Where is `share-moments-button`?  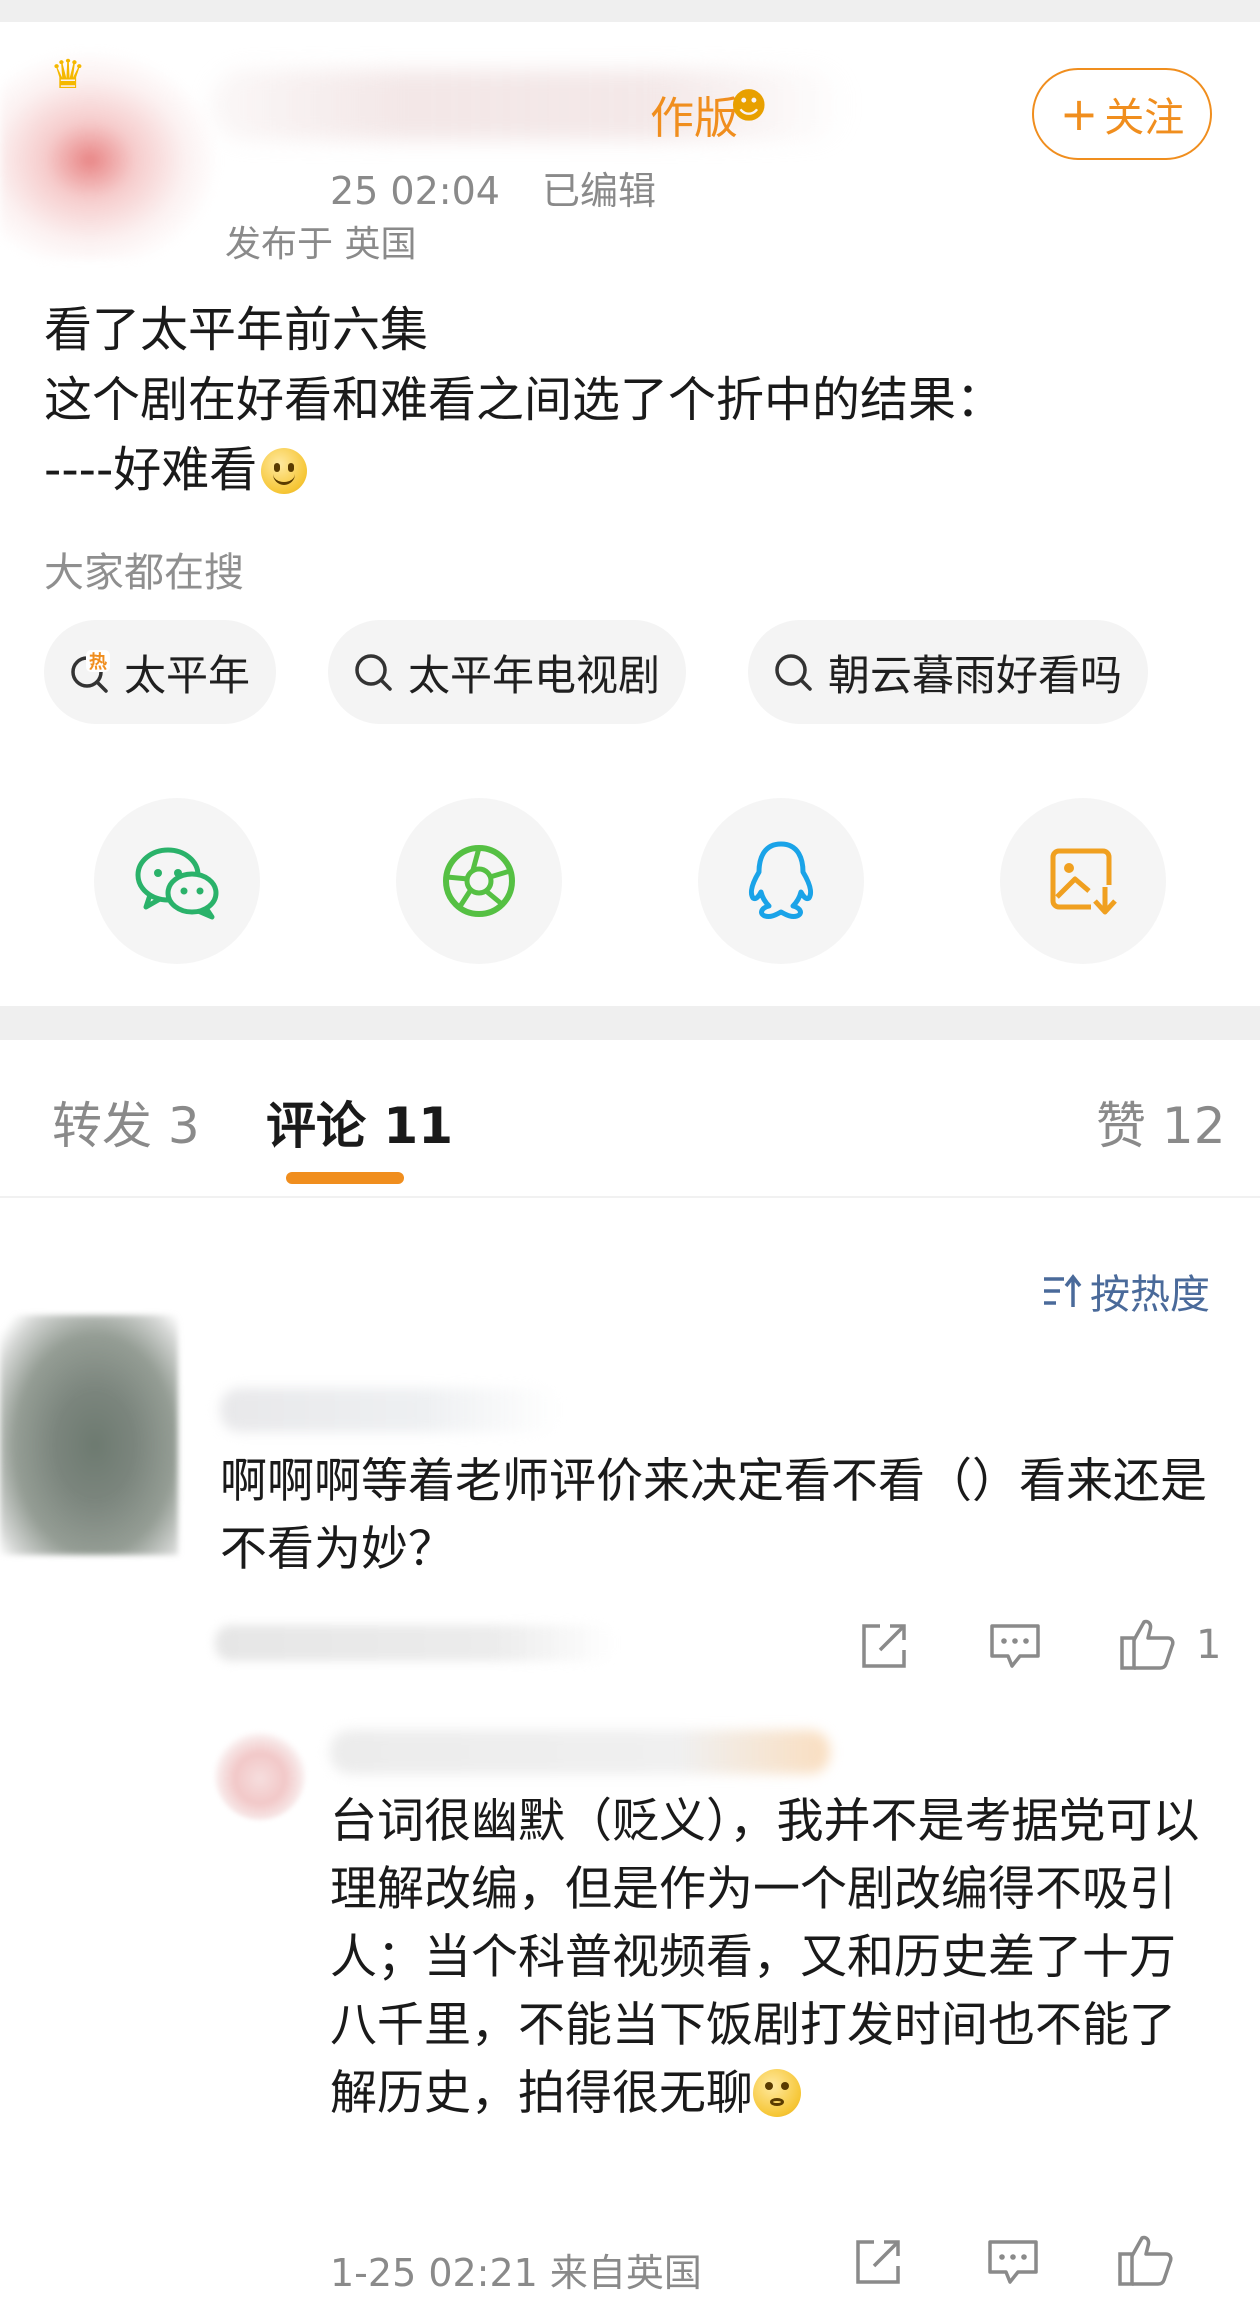 share-moments-button is located at coordinates (479, 881).